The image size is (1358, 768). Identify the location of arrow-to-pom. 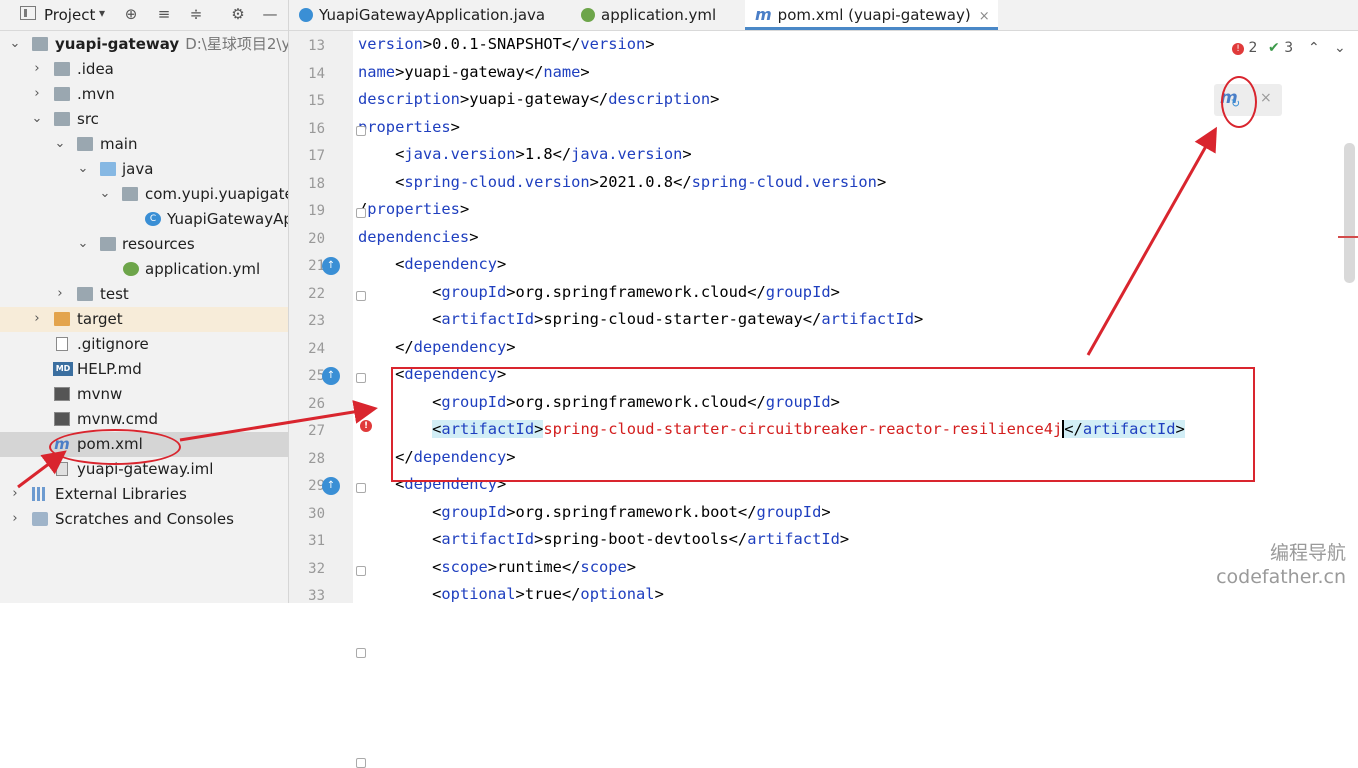
(42, 469).